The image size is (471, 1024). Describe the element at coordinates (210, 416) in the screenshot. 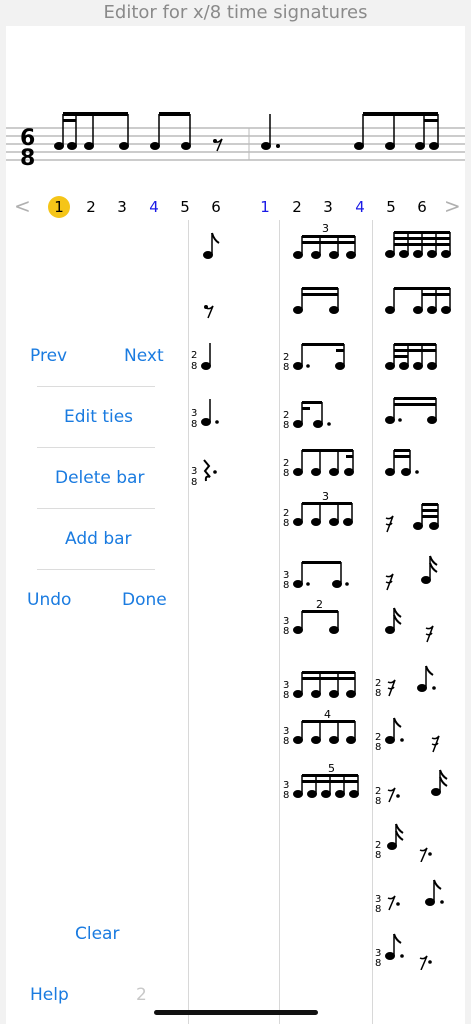

I see `palette-dotted-quarter-note: 3 8` at that location.